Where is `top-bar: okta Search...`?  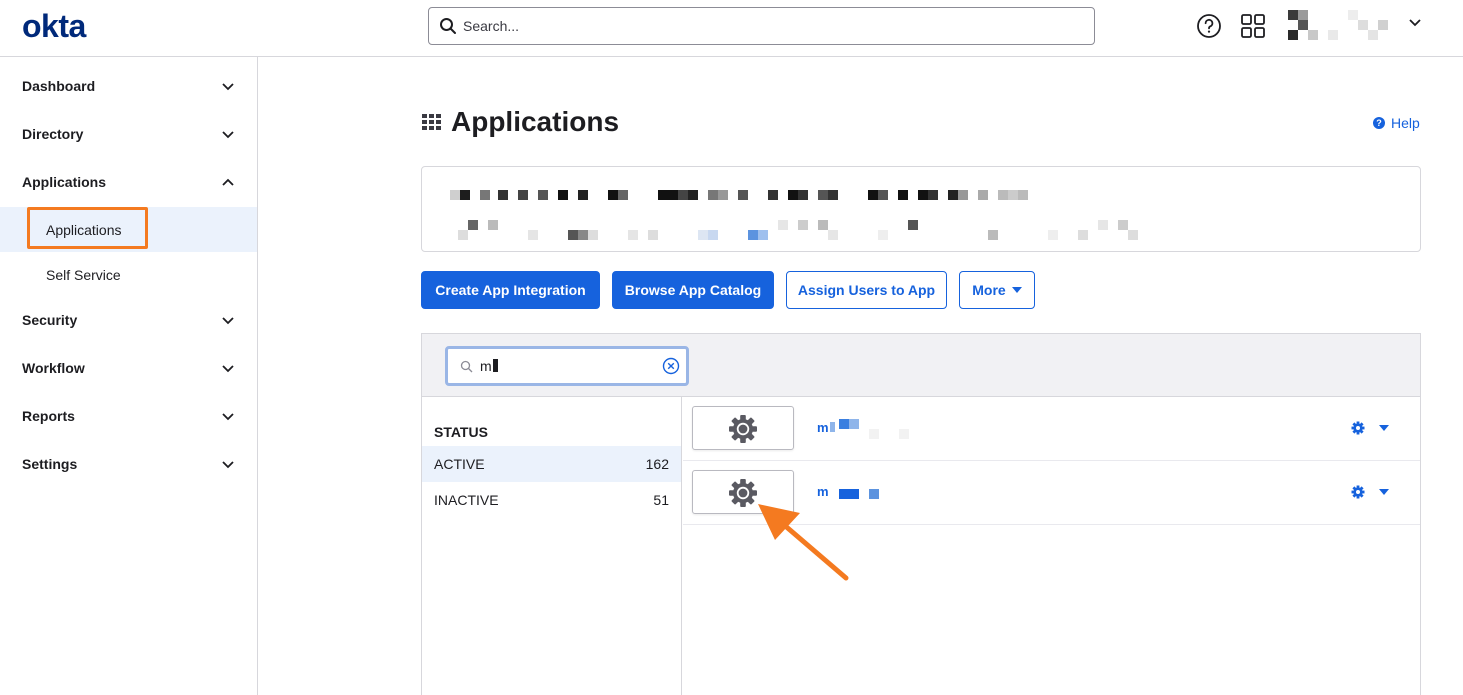
top-bar: okta Search... is located at coordinates (731, 28).